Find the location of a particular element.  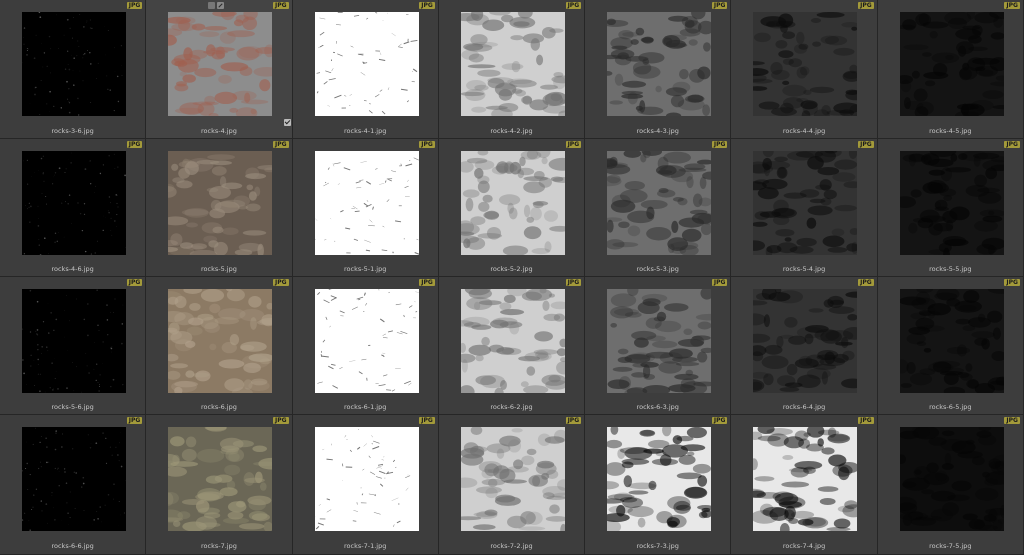

file-name-label: rocks-5-6.jpg is located at coordinates (72, 407).